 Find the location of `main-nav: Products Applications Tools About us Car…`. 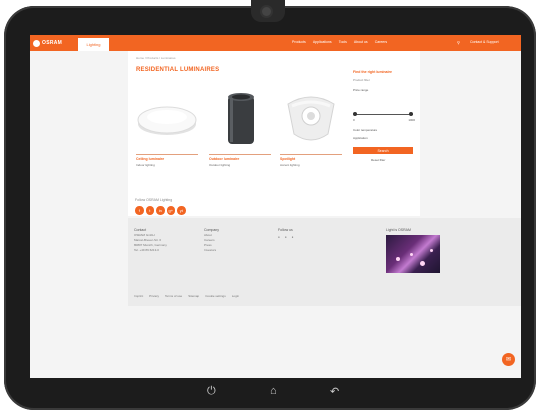

main-nav: Products Applications Tools About us Car… is located at coordinates (339, 42).